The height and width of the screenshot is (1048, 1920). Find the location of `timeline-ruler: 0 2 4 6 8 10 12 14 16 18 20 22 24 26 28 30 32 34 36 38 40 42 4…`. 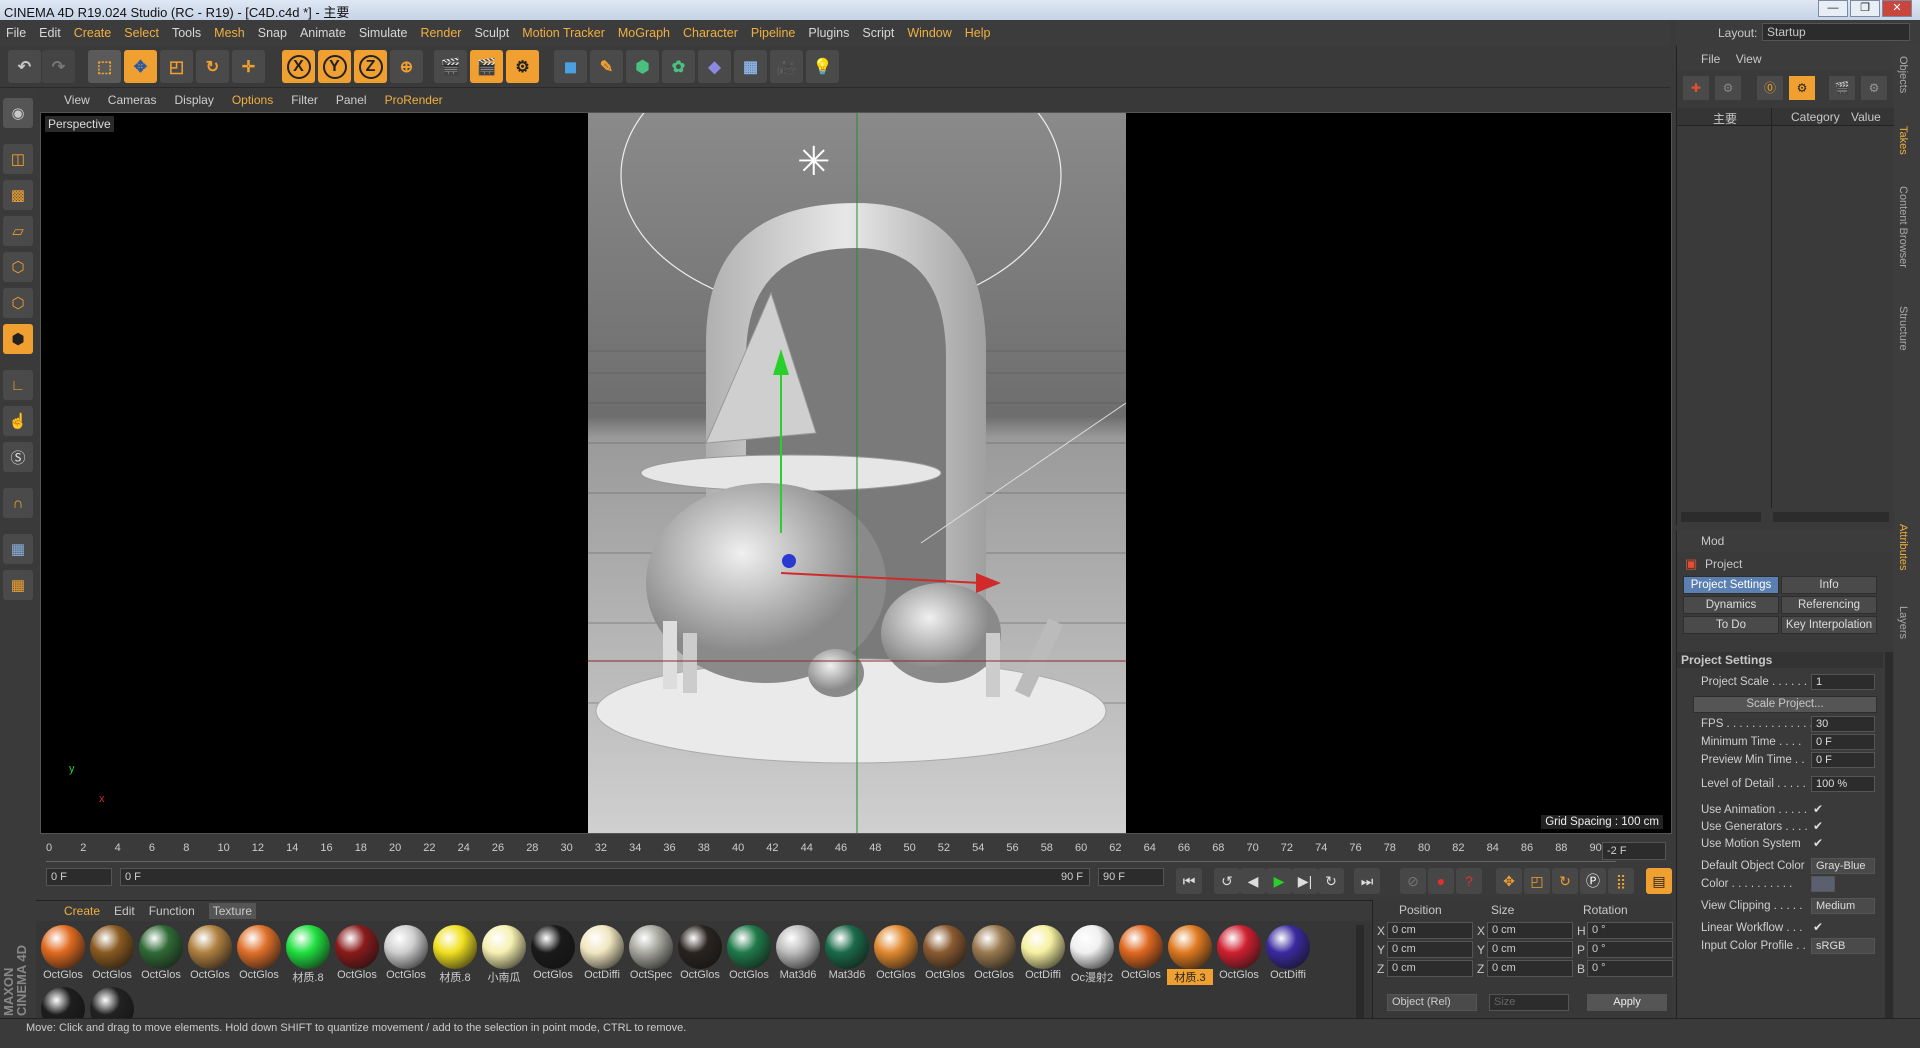

timeline-ruler: 0 2 4 6 8 10 12 14 16 18 20 22 24 26 28 30 32 34 36 38 40 42 4… is located at coordinates (831, 851).